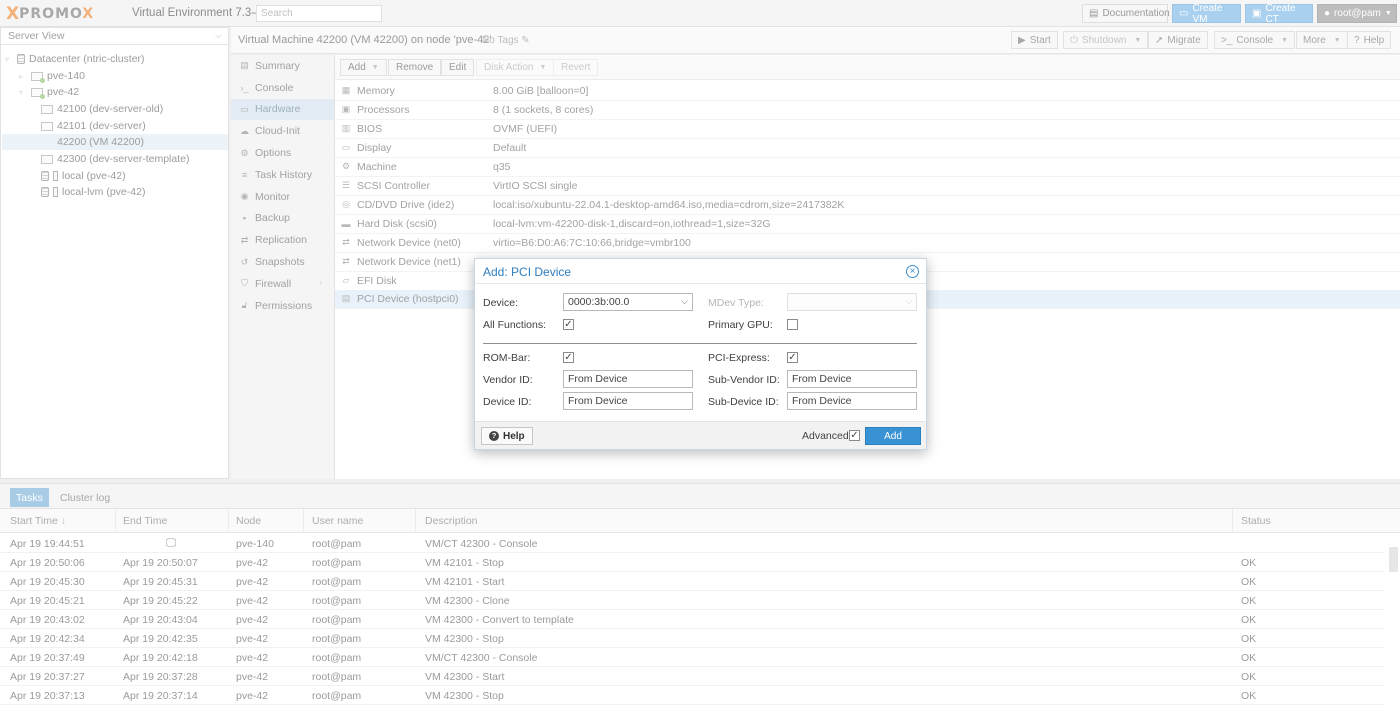 The width and height of the screenshot is (1400, 705). I want to click on storage-icon, so click(45, 176).